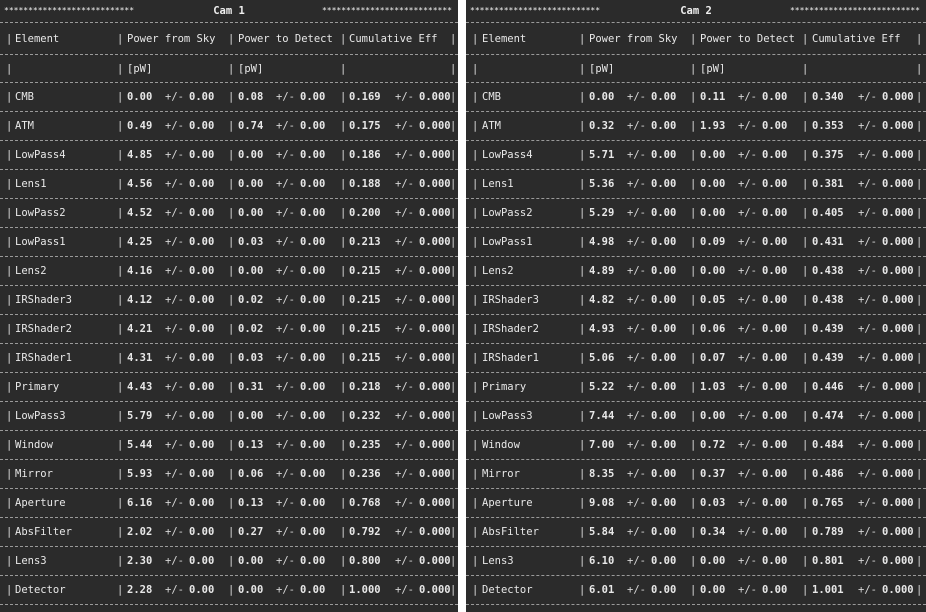 This screenshot has width=926, height=612. I want to click on cumulative-eff-value: 0.375, so click(828, 155).